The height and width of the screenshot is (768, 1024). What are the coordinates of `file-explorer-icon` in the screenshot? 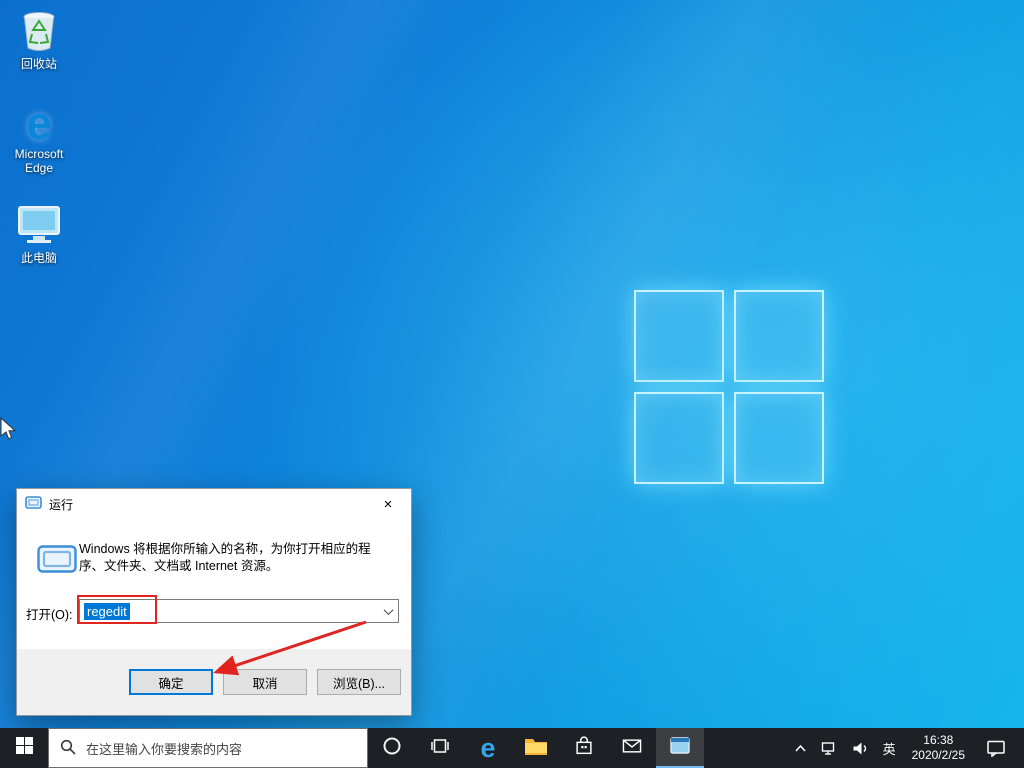 It's located at (536, 748).